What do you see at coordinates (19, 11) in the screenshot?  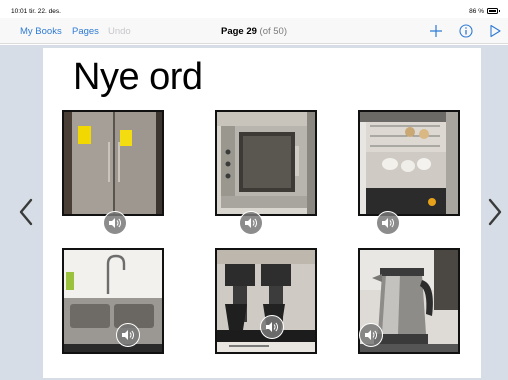 I see `status-time-text: 10:01` at bounding box center [19, 11].